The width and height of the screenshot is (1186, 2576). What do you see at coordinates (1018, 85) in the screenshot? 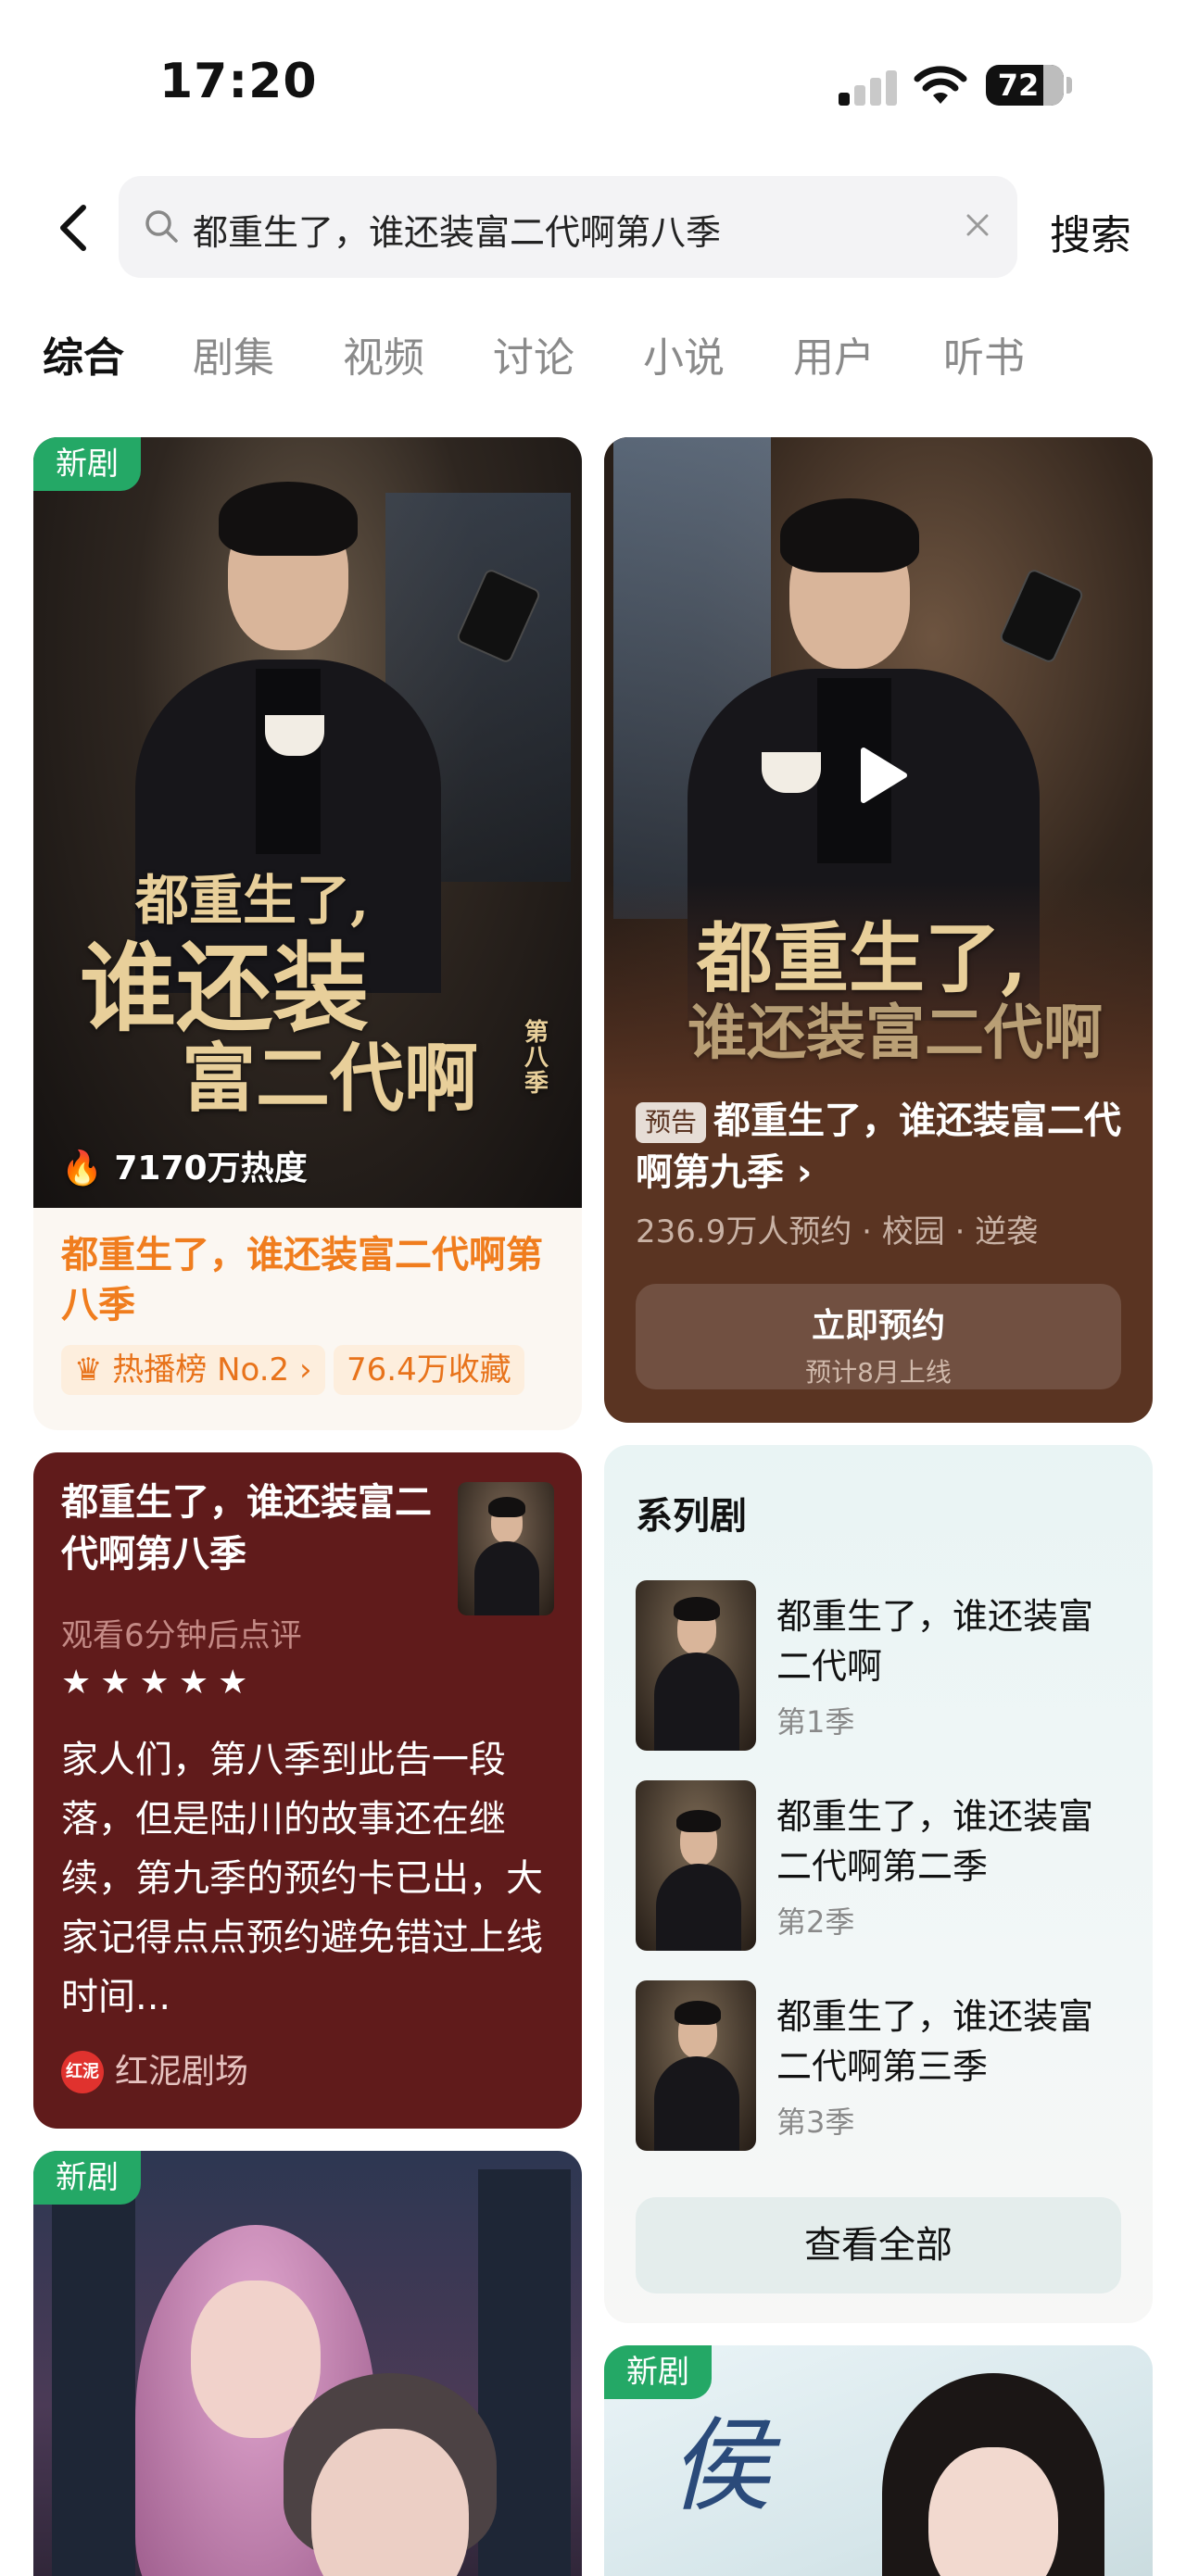
I see `battery-level: 72` at bounding box center [1018, 85].